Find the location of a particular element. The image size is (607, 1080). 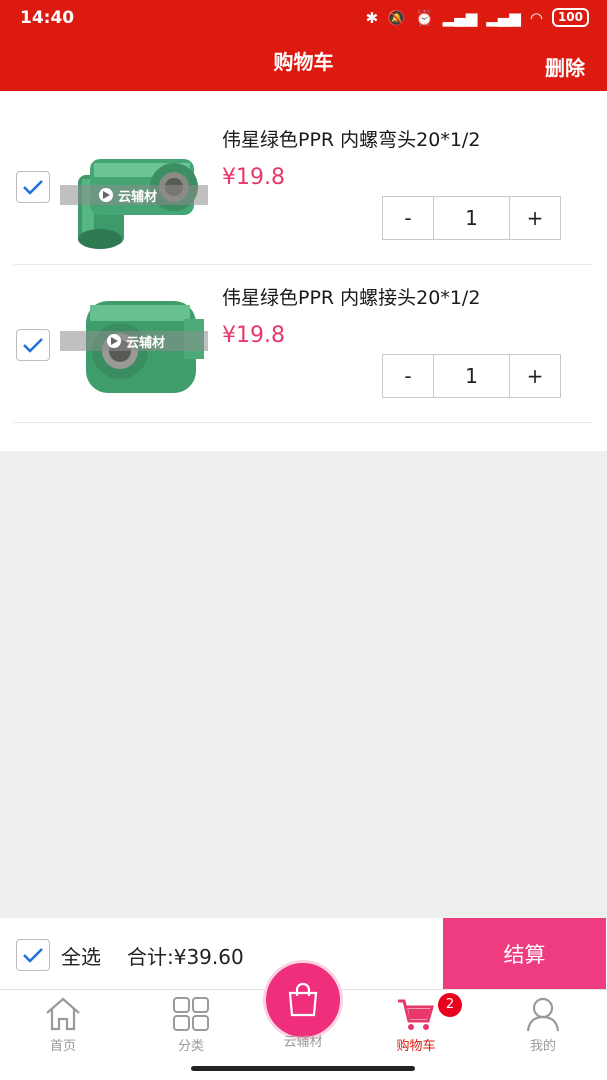

signal-2-icon: ▂▄▆ is located at coordinates (503, 17).